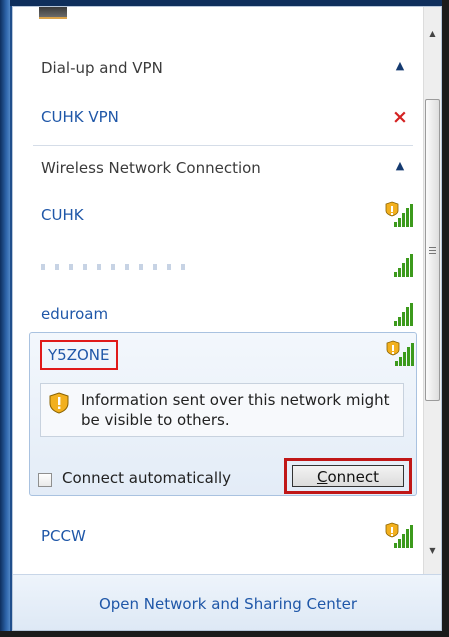  Describe the element at coordinates (445, 318) in the screenshot. I see `window-frame-right` at that location.